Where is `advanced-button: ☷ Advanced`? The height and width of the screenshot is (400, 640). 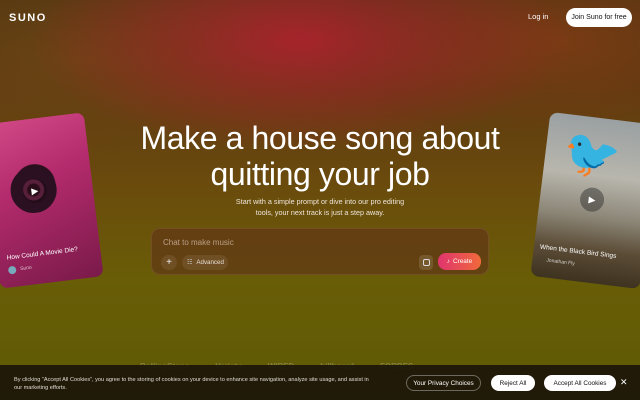 advanced-button: ☷ Advanced is located at coordinates (205, 262).